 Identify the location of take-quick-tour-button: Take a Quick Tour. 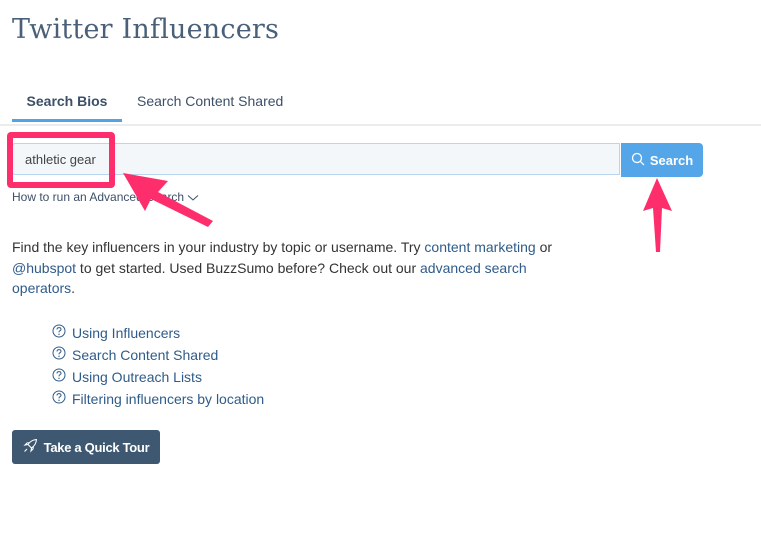
(86, 447).